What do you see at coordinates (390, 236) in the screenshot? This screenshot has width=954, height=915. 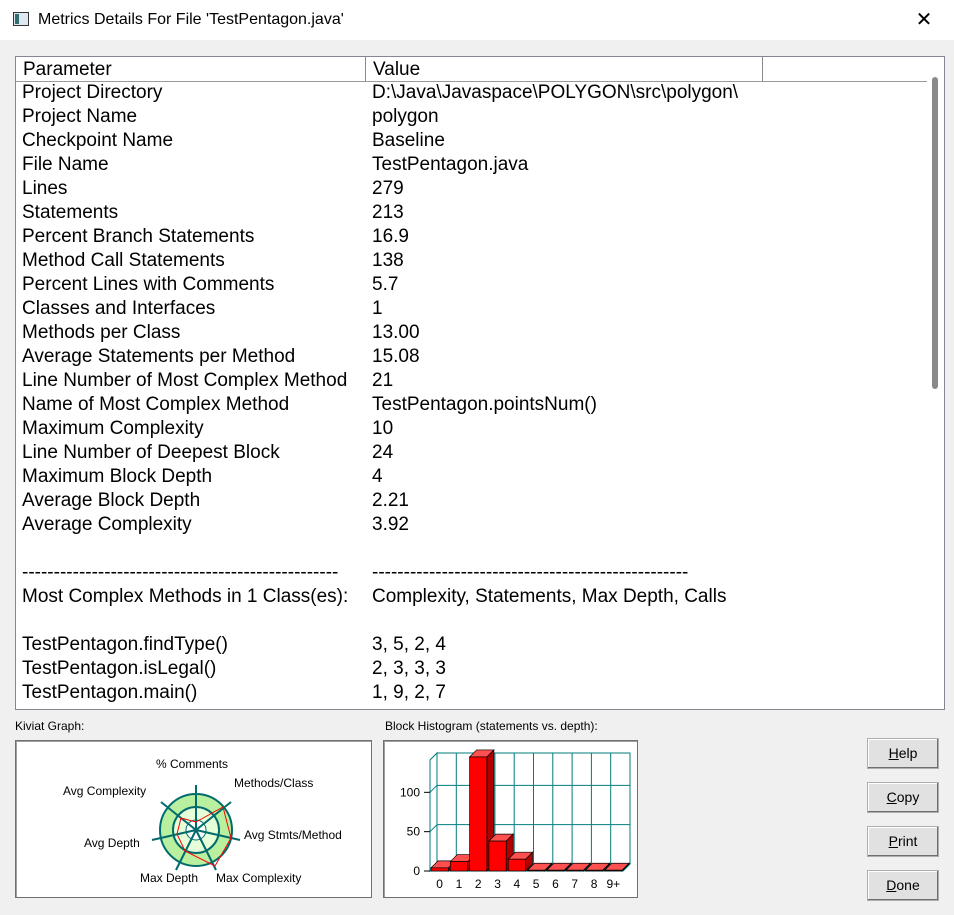 I see `value-cell: 16.9` at bounding box center [390, 236].